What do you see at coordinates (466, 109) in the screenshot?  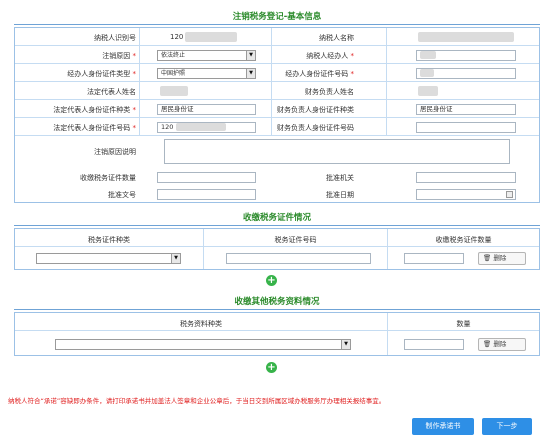 I see `finance-head-id-type-input: 居民身份证` at bounding box center [466, 109].